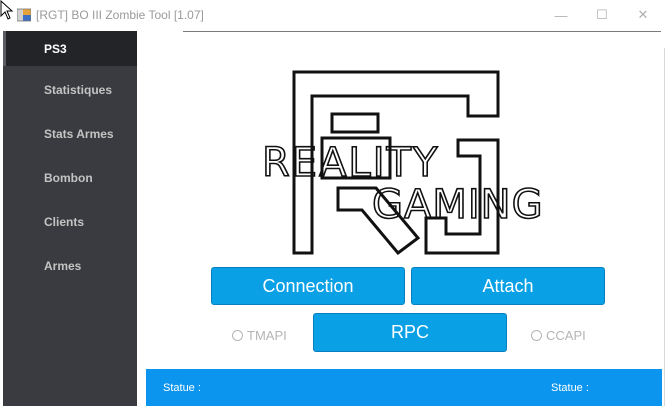 The image size is (672, 406). What do you see at coordinates (308, 286) in the screenshot?
I see `connection-button: Connection` at bounding box center [308, 286].